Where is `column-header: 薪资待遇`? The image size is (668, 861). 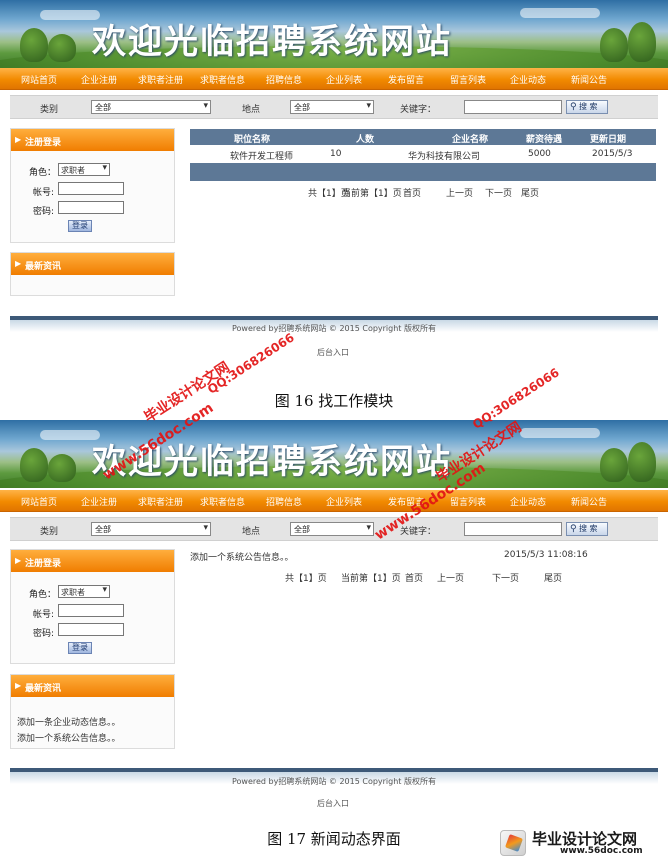
column-header: 薪资待遇 is located at coordinates (544, 140).